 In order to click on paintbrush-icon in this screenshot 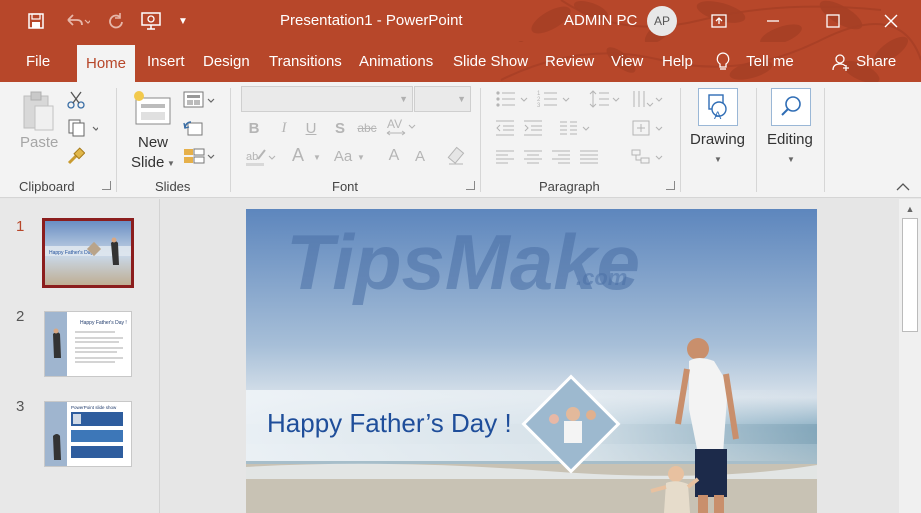, I will do `click(76, 156)`.